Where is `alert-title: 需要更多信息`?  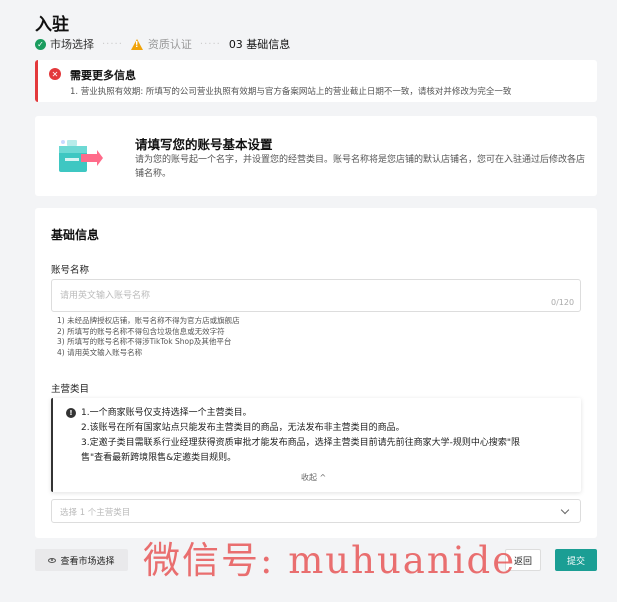
alert-title: 需要更多信息 is located at coordinates (103, 75).